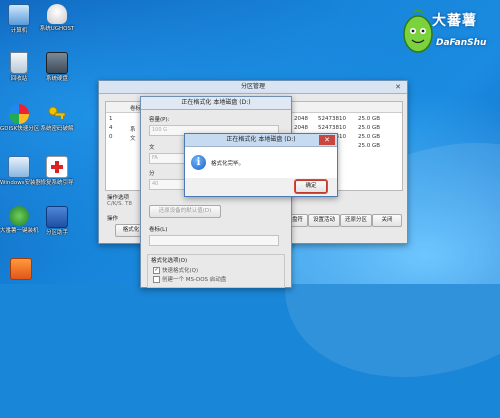 Image resolution: width=500 pixels, height=418 pixels. I want to click on partition-assistant-icon, so click(57, 217).